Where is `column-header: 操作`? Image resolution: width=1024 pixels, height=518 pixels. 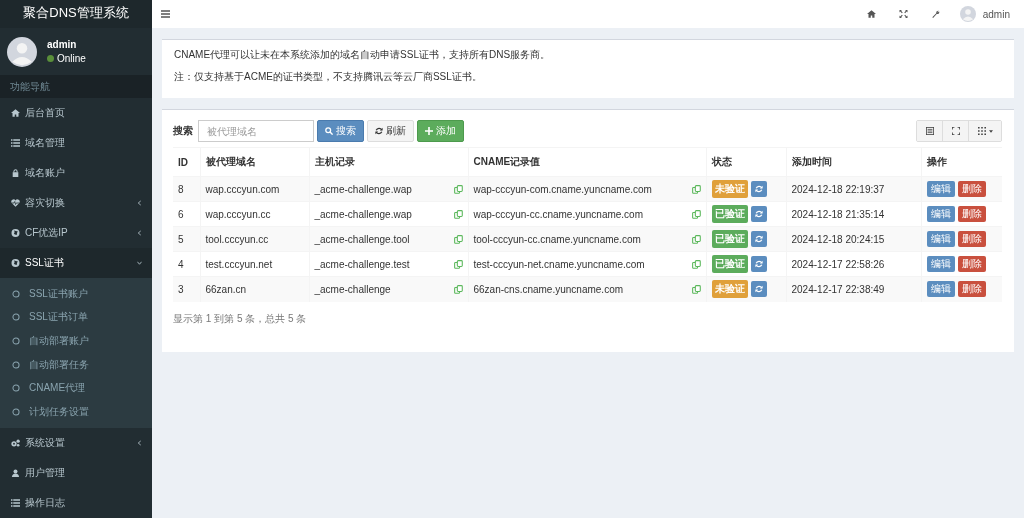 column-header: 操作 is located at coordinates (961, 162).